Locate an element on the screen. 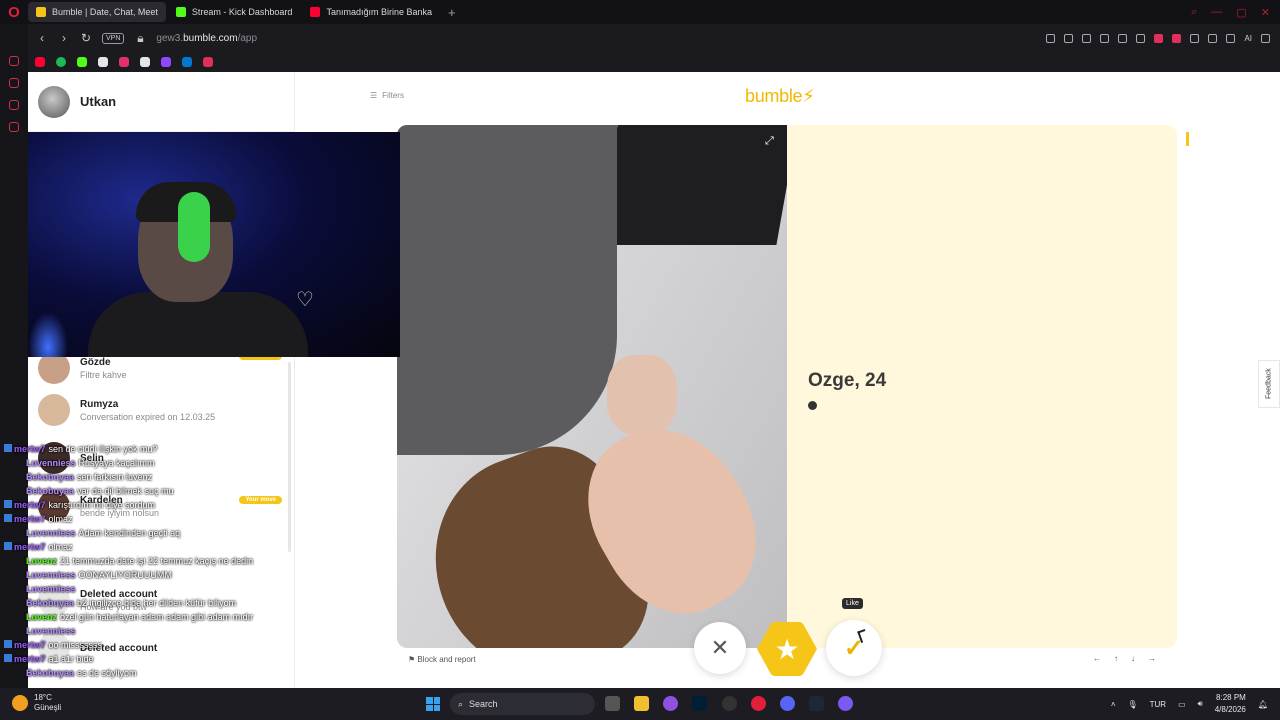  my-profile-header: Utkan is located at coordinates (161, 102).